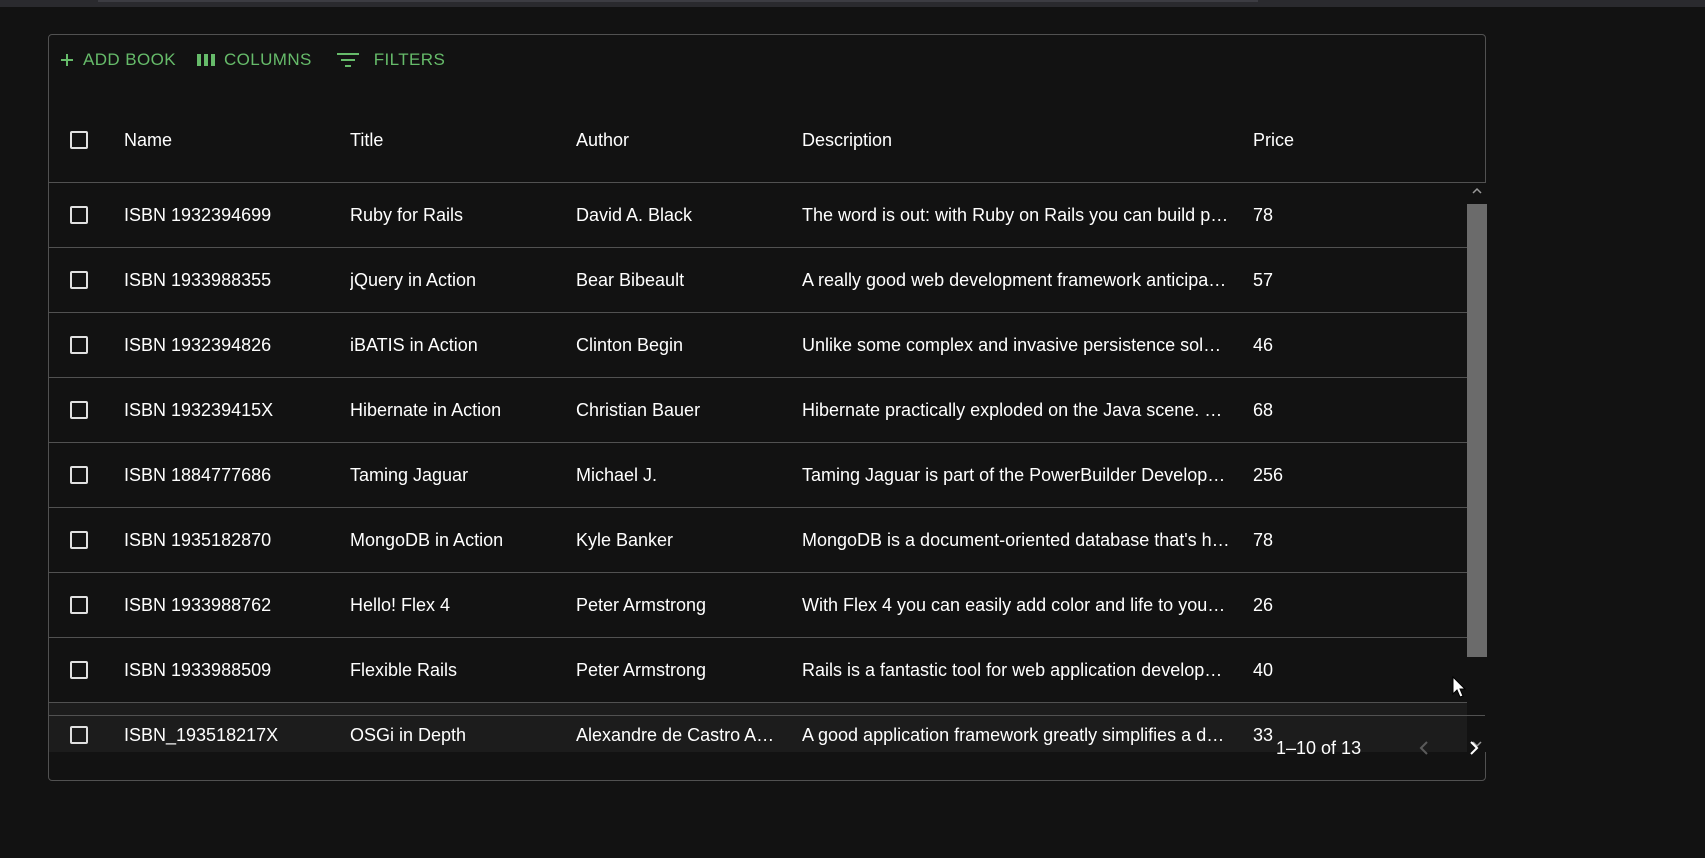  What do you see at coordinates (129, 59) in the screenshot?
I see `add-book-label: ADD BOOK` at bounding box center [129, 59].